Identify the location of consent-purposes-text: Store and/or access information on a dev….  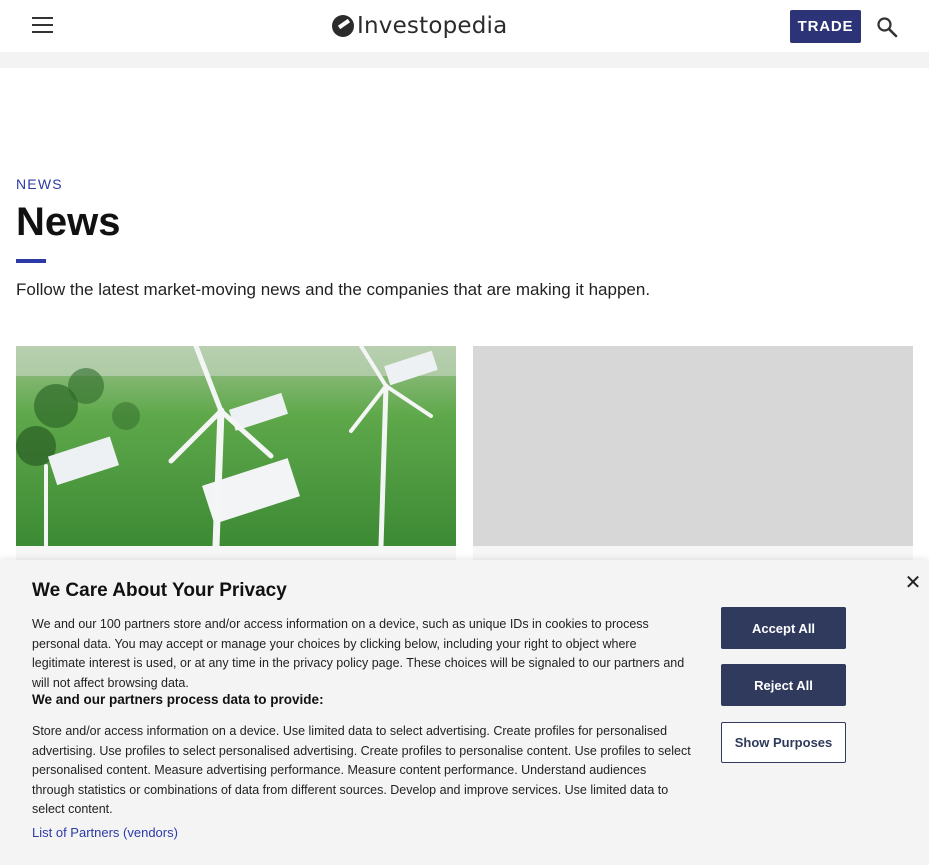
(361, 770).